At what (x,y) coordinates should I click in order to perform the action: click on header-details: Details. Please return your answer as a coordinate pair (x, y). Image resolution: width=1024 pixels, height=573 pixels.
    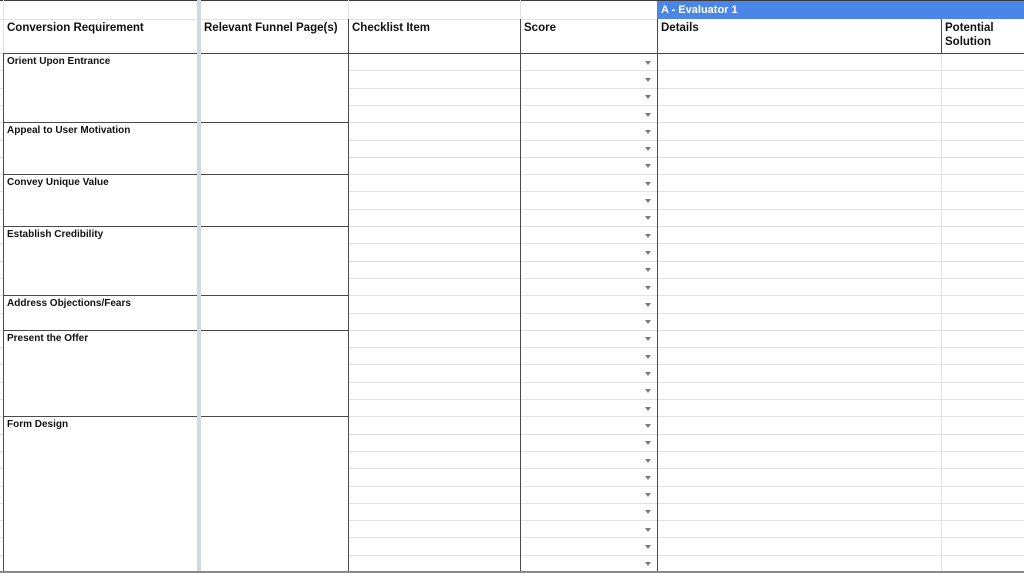
    Looking at the image, I should click on (680, 28).